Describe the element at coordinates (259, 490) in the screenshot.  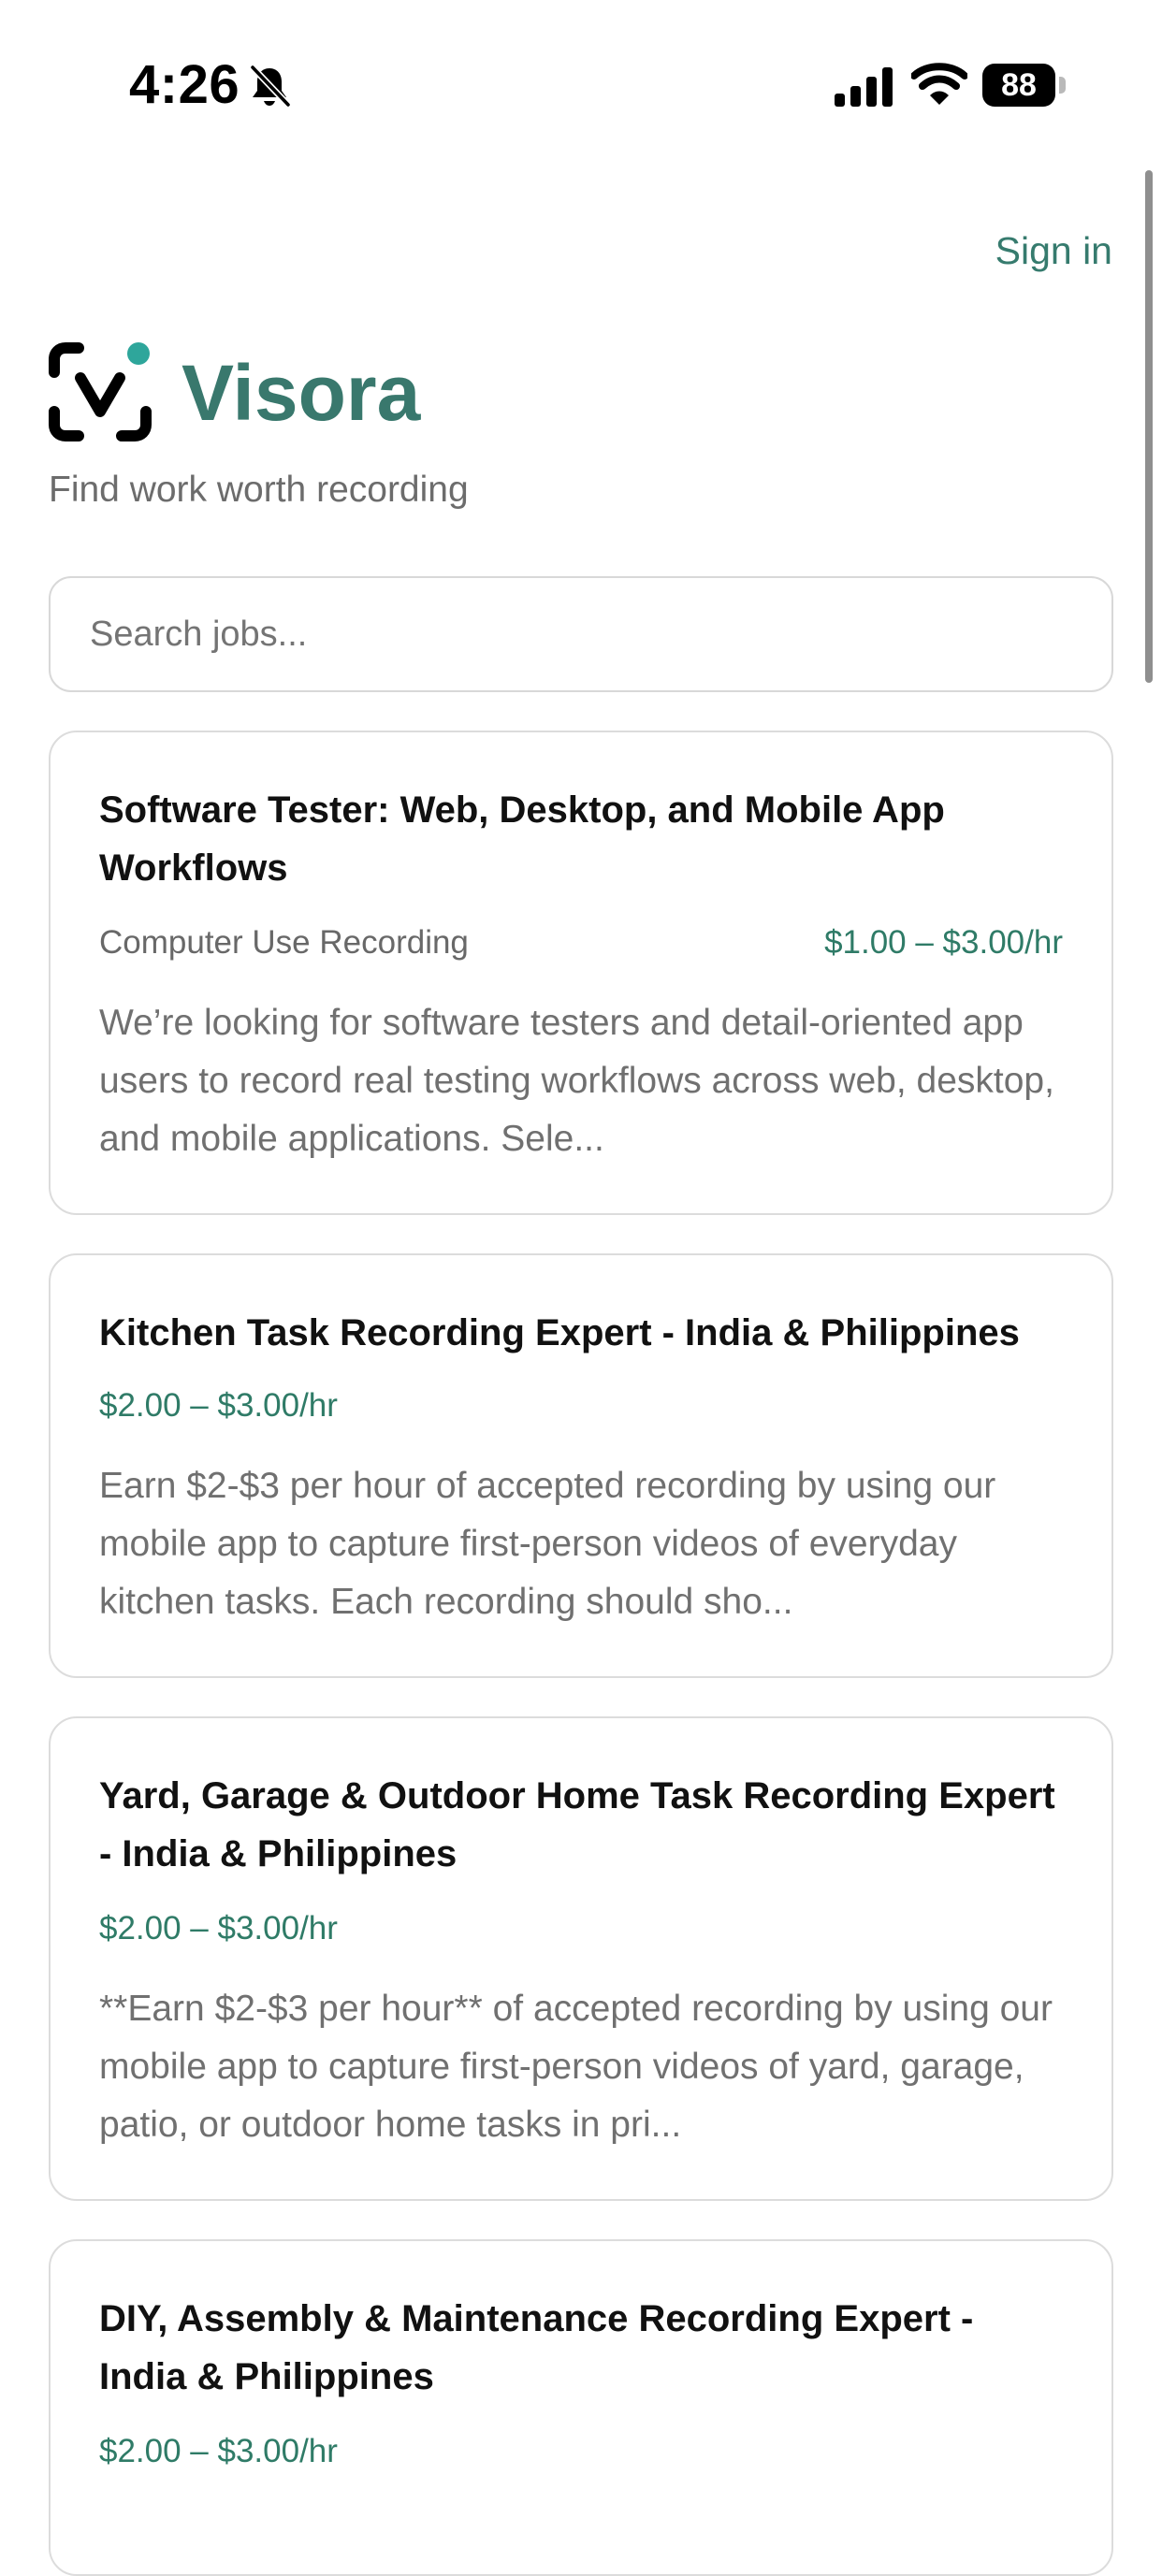
I see `brand-tagline: Find work worth recording` at that location.